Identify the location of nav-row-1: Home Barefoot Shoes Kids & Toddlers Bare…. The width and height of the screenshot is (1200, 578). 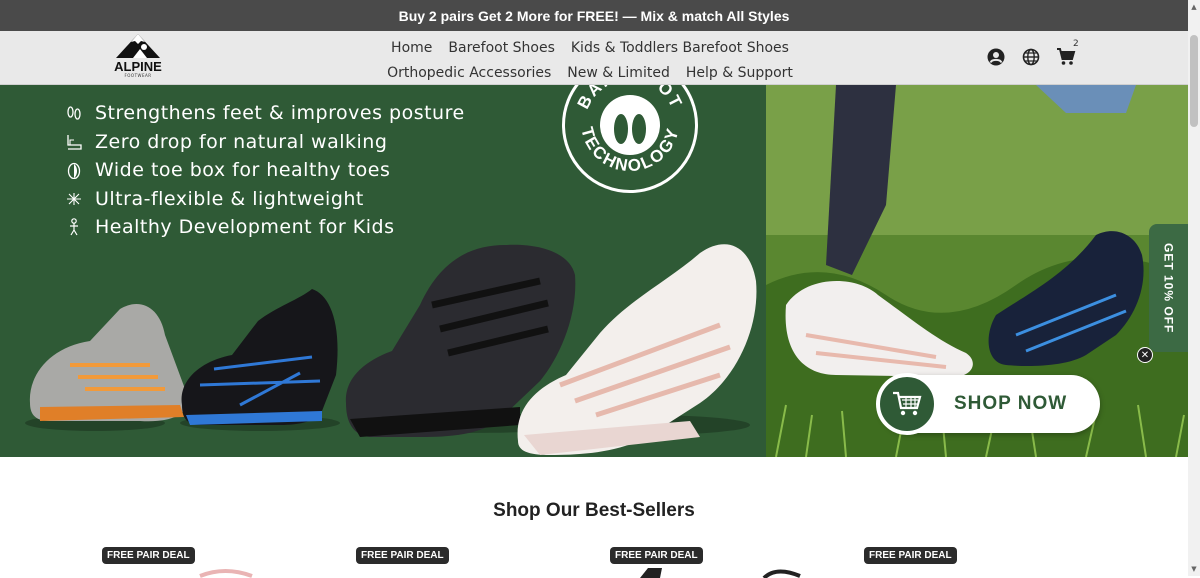
(590, 47).